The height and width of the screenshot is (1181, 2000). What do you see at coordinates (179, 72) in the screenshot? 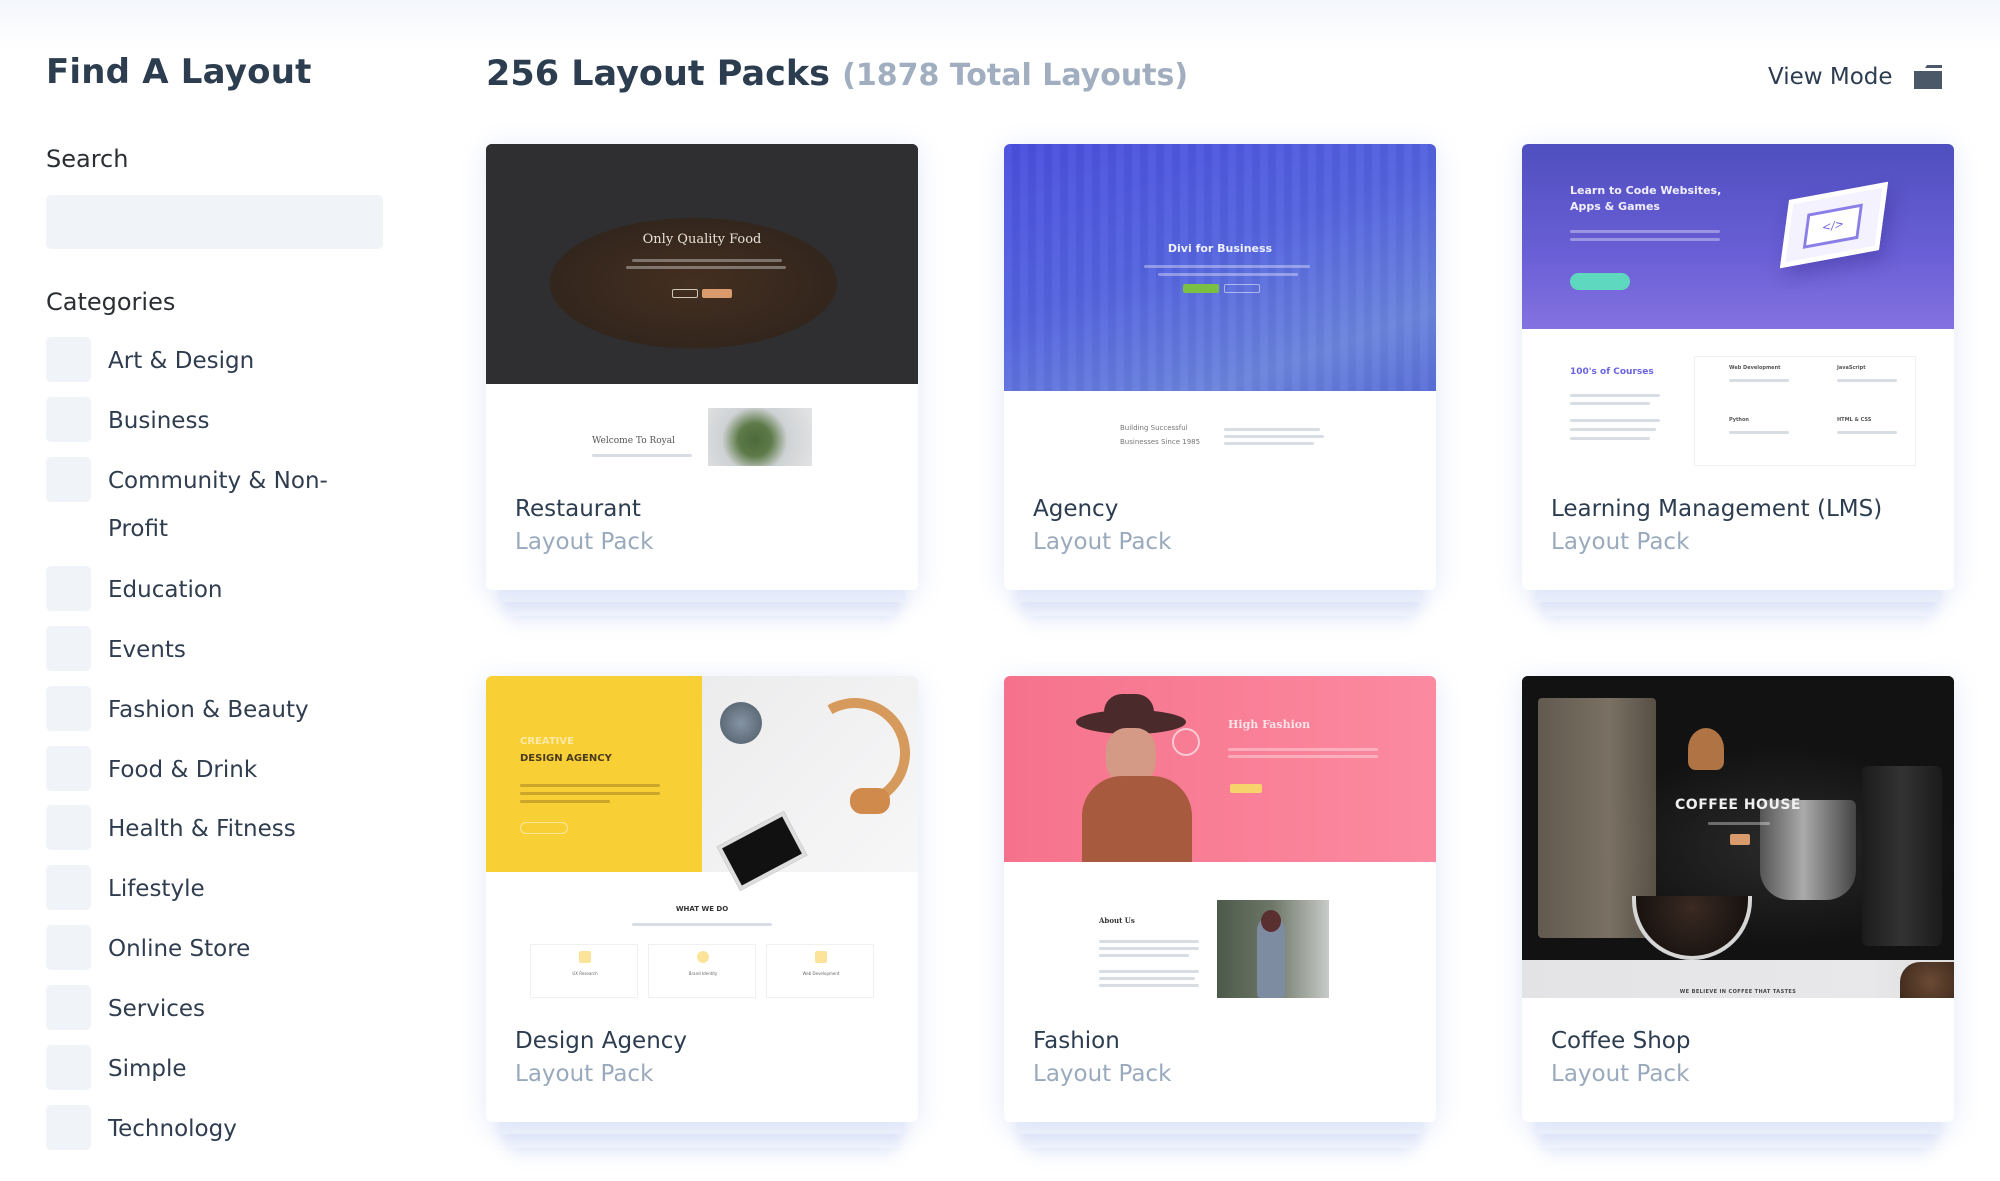
I see `sidebar-title: Find A Layout` at bounding box center [179, 72].